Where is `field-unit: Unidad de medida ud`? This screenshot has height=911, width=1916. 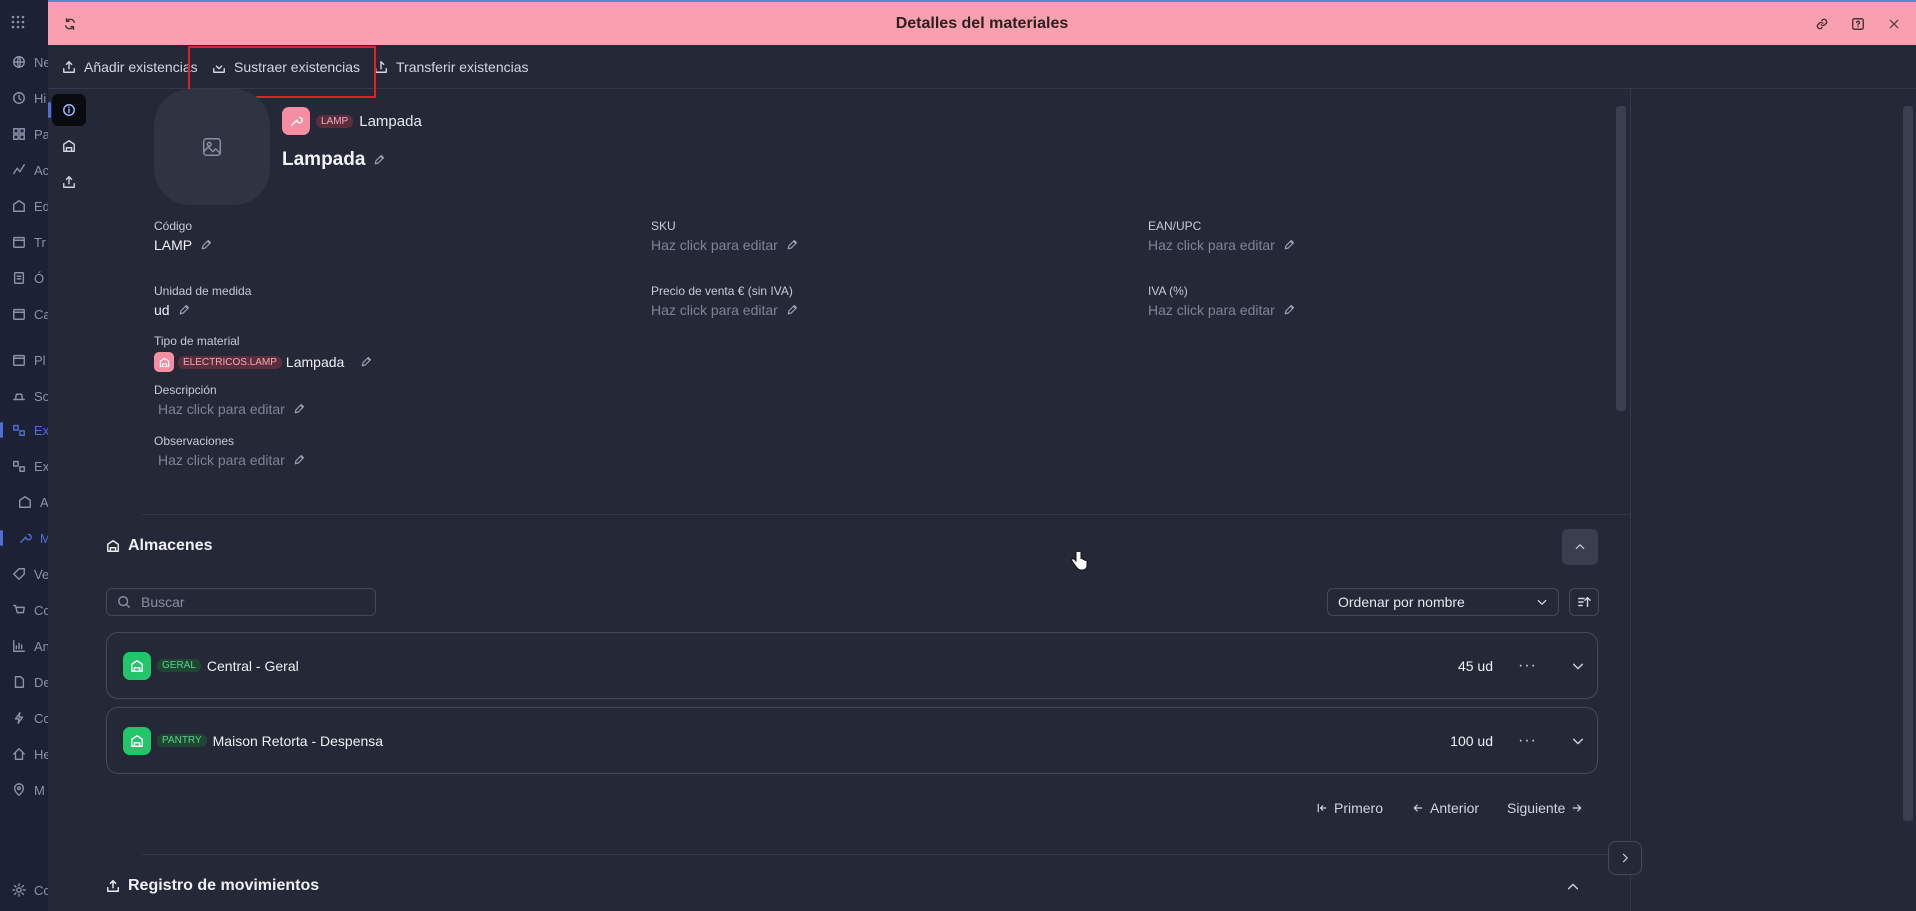
field-unit: Unidad de medida ud is located at coordinates (202, 301).